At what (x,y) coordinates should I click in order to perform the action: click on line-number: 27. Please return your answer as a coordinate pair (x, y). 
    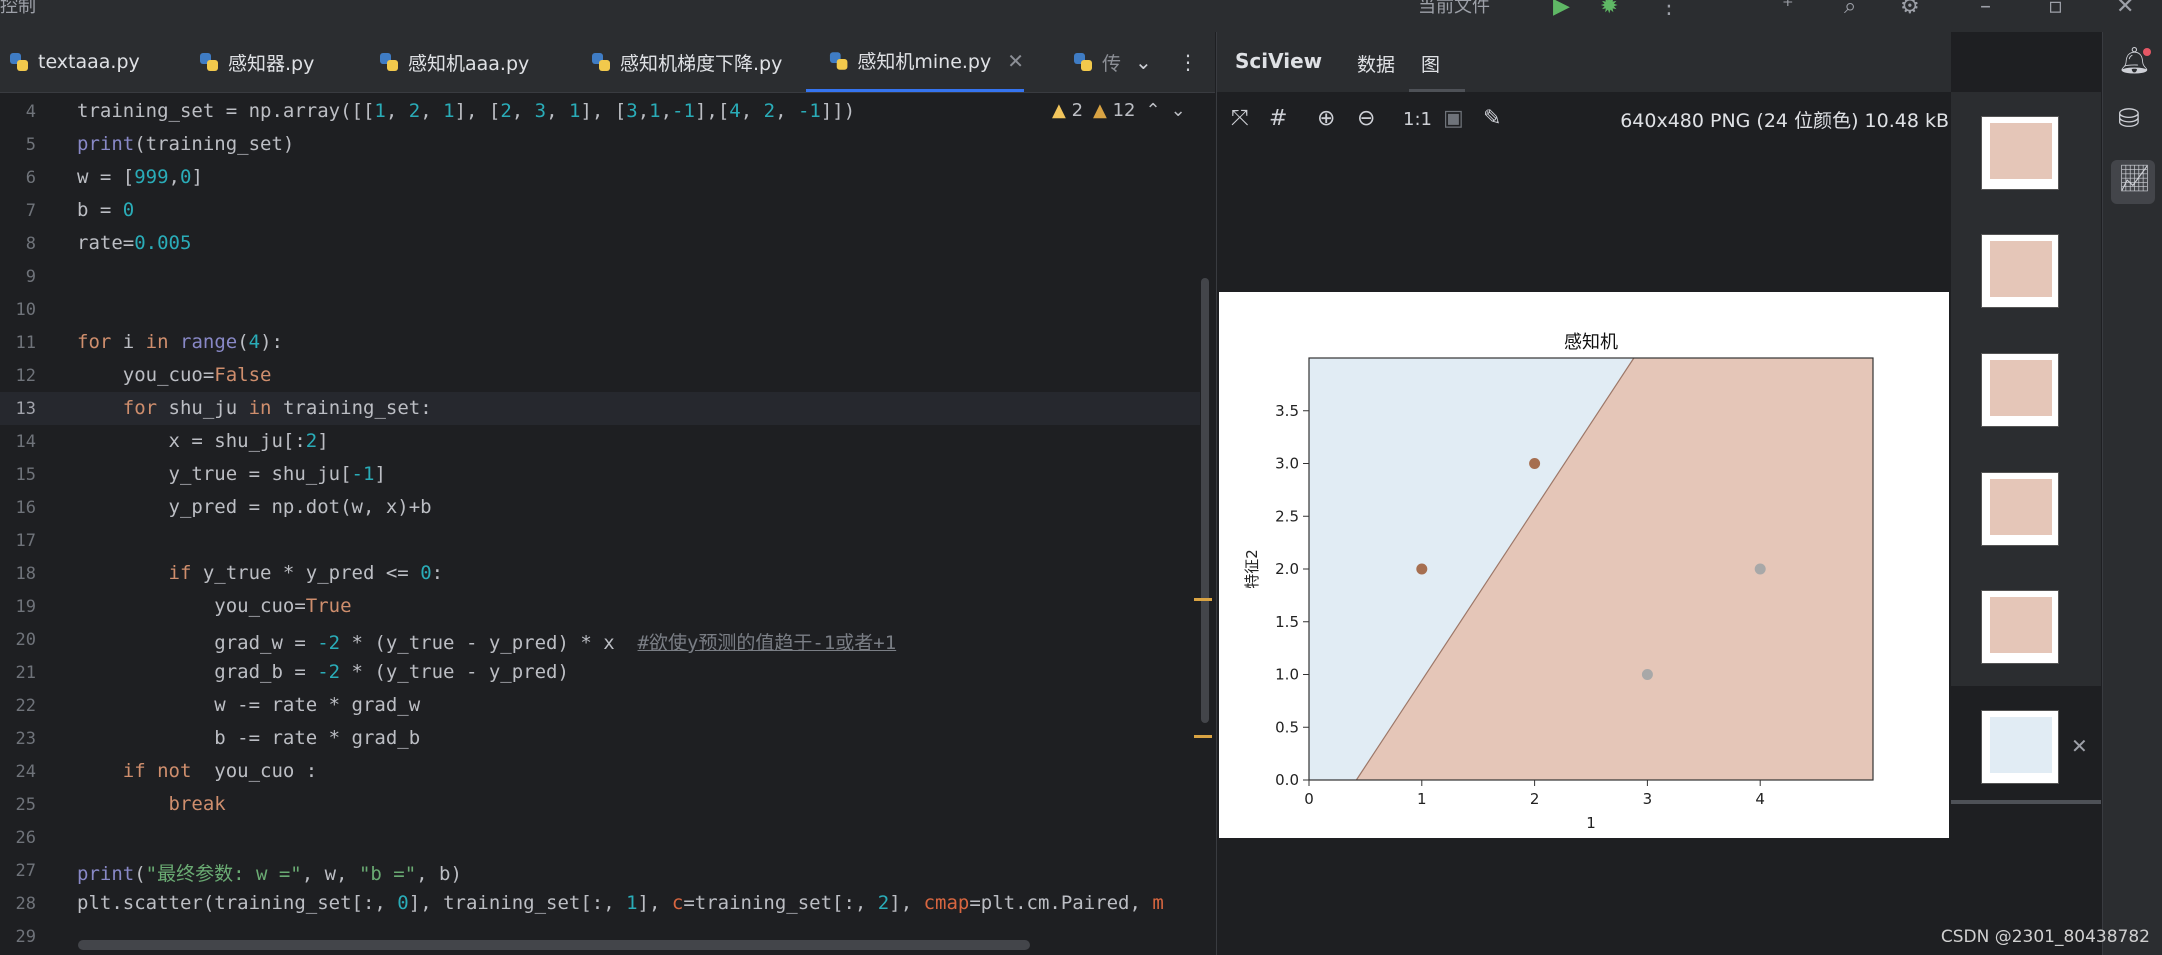
    Looking at the image, I should click on (25, 871).